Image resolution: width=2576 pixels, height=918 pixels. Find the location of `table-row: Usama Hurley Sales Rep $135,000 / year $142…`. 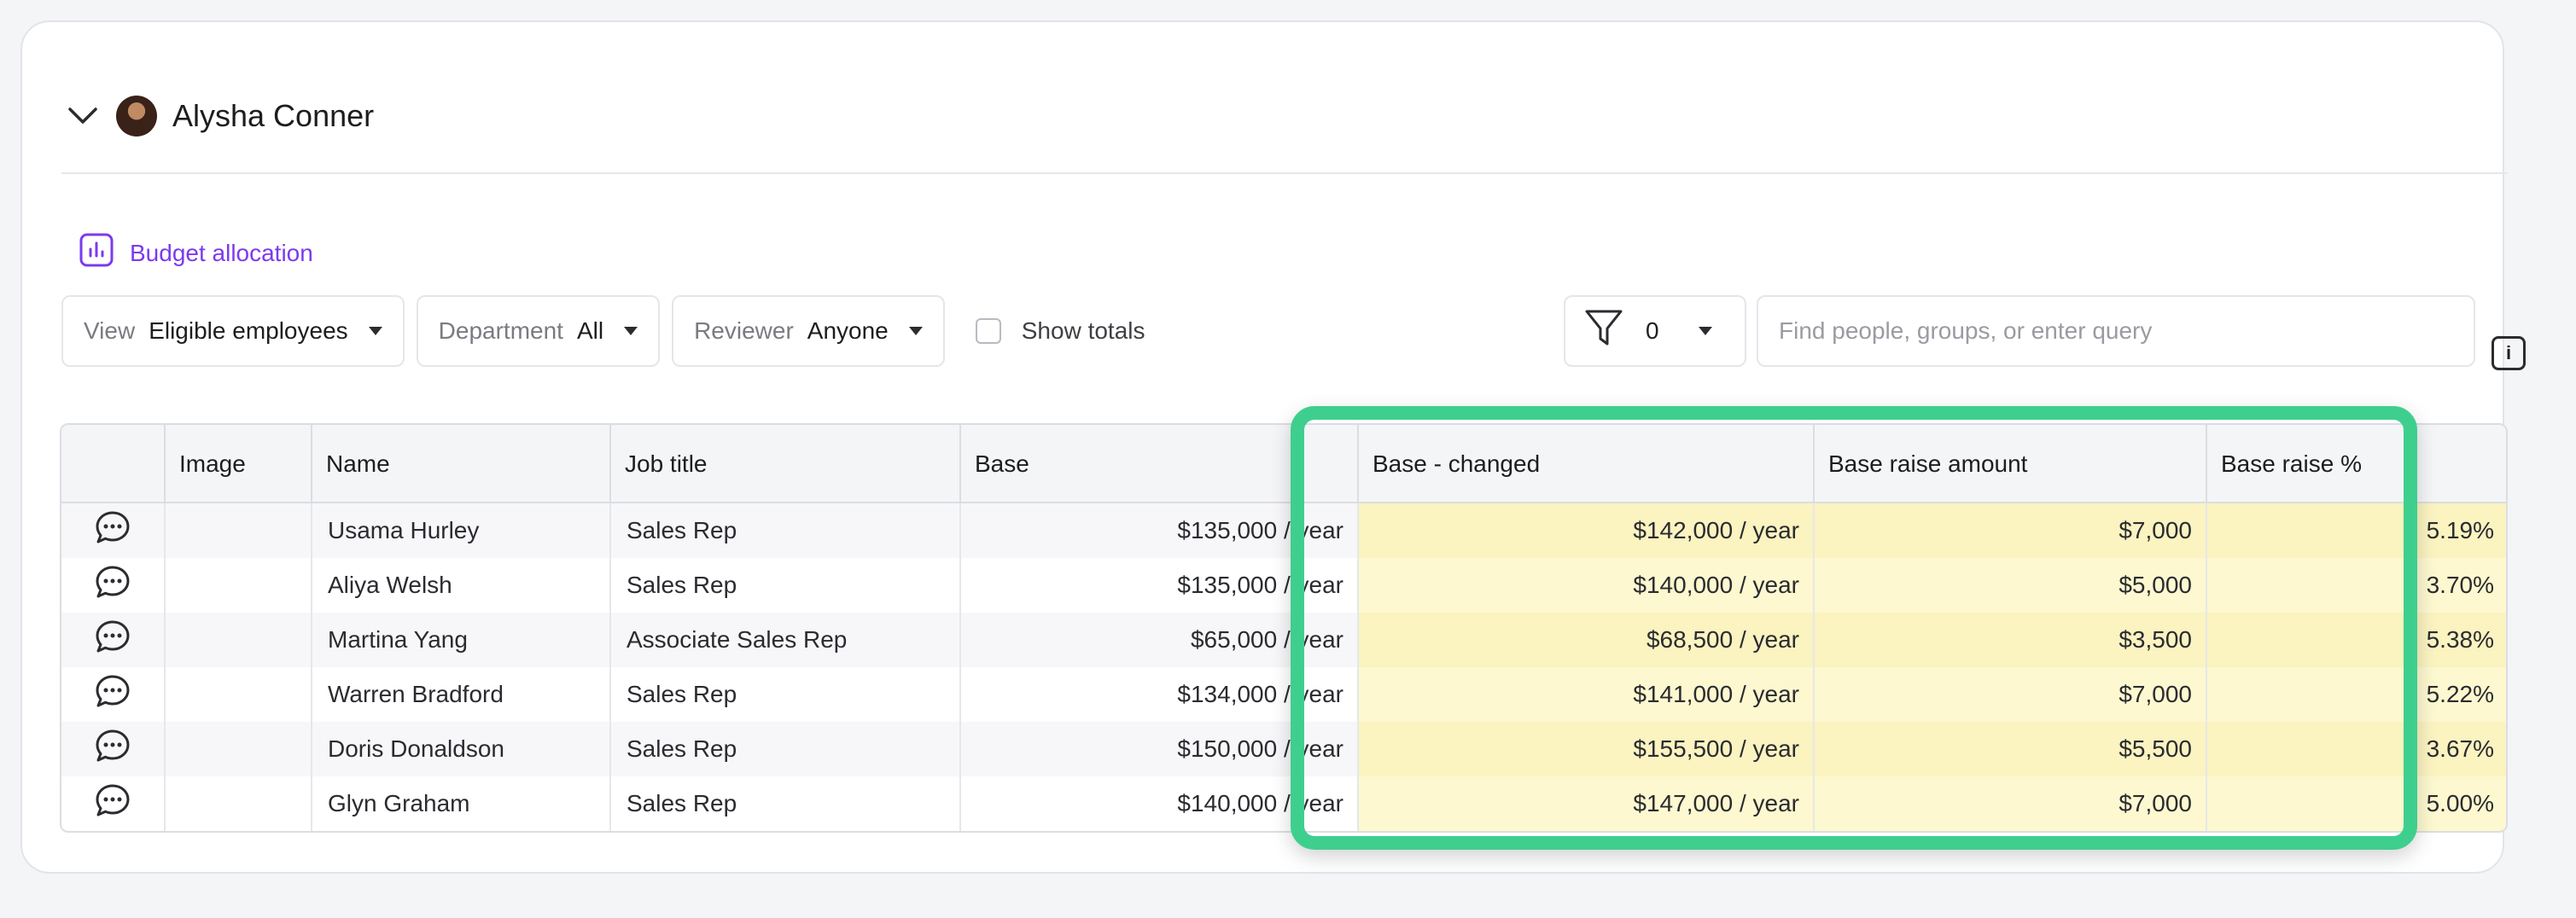

table-row: Usama Hurley Sales Rep $135,000 / year $142… is located at coordinates (1283, 530).